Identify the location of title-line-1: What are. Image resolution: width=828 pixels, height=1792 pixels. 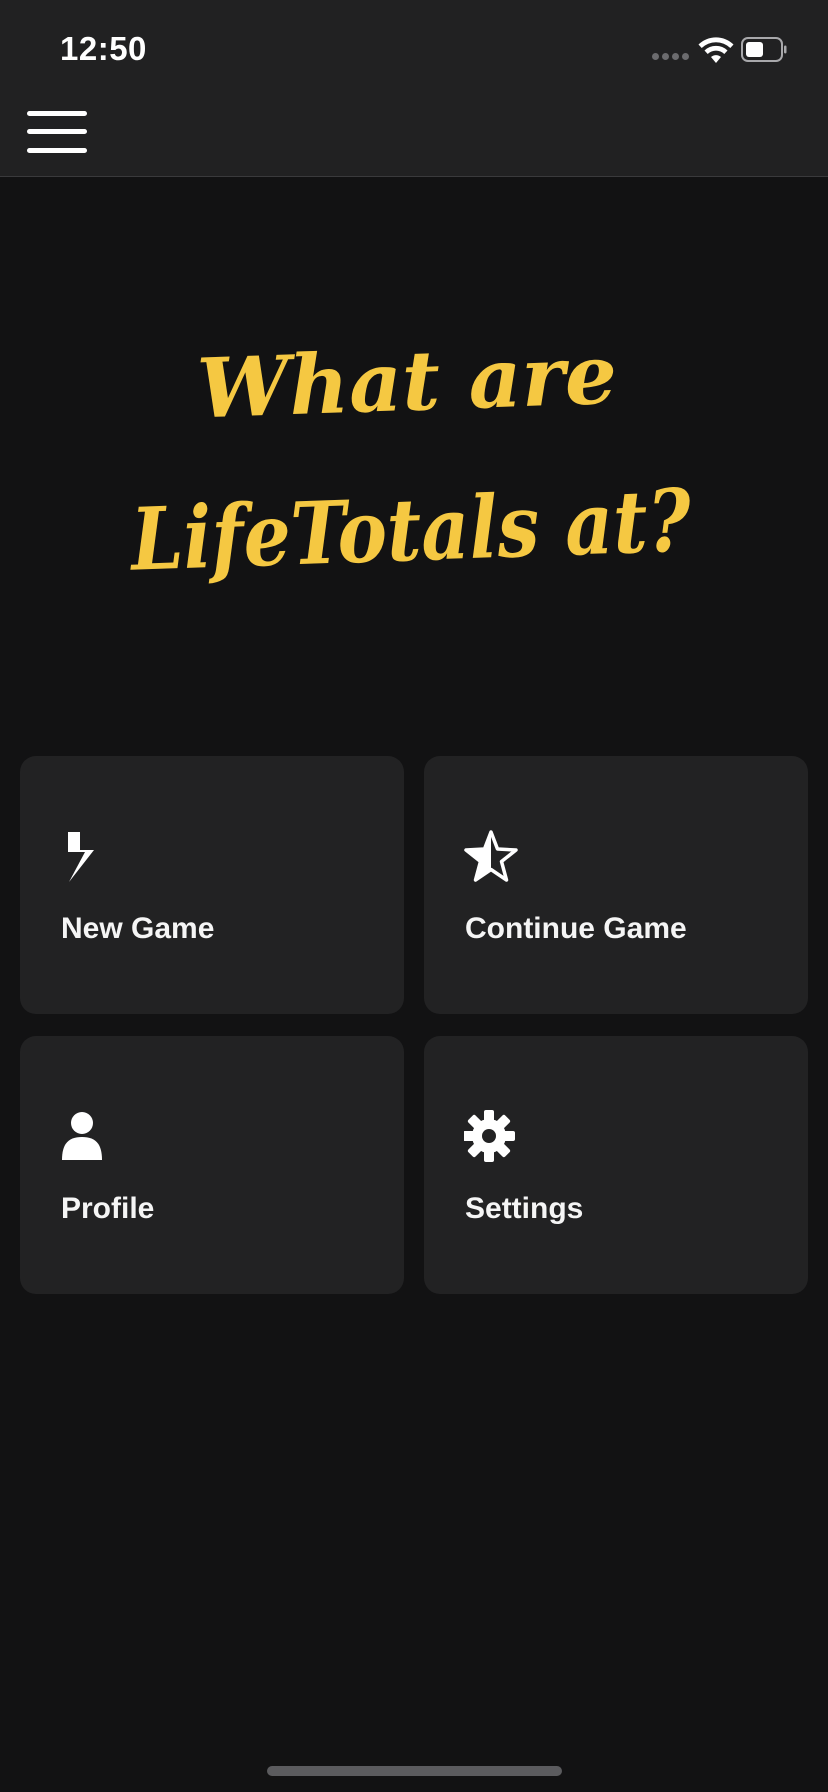
(407, 382).